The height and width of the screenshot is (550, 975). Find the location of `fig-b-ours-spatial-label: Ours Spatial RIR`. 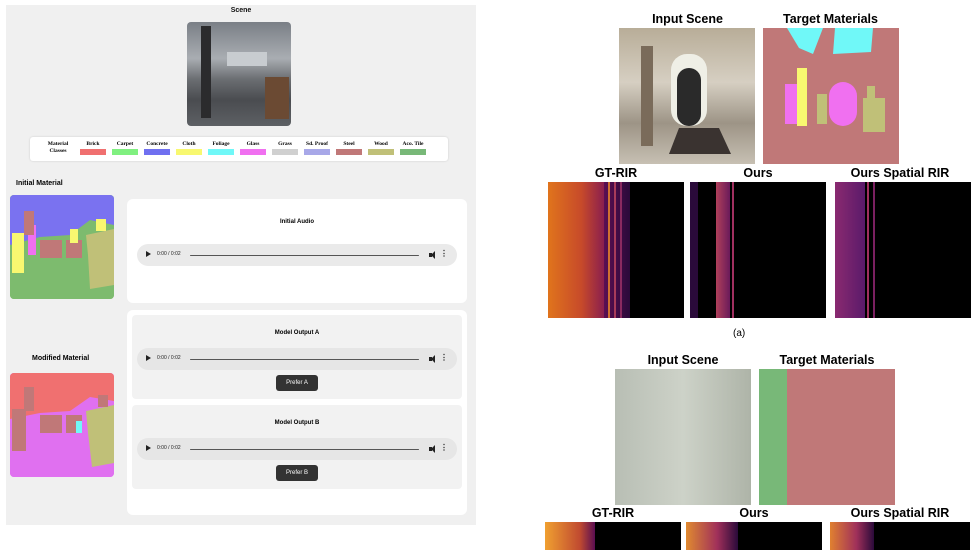

fig-b-ours-spatial-label: Ours Spatial RIR is located at coordinates (900, 513).